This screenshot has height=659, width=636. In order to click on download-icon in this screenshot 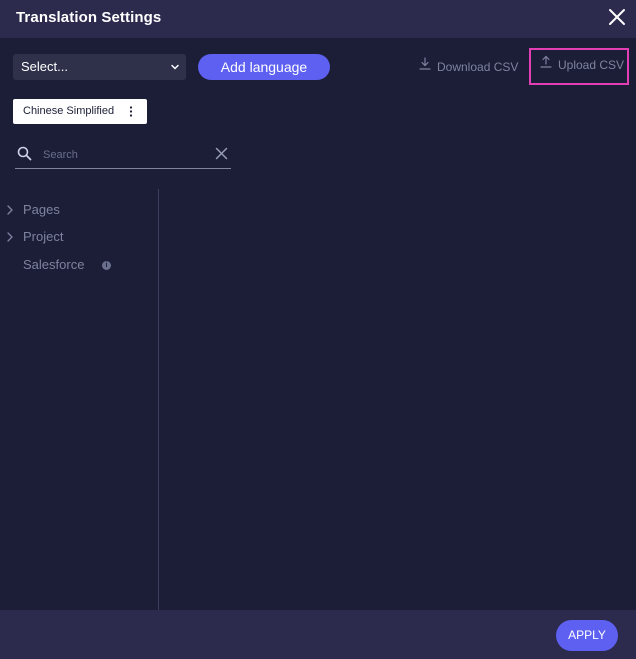, I will do `click(425, 63)`.